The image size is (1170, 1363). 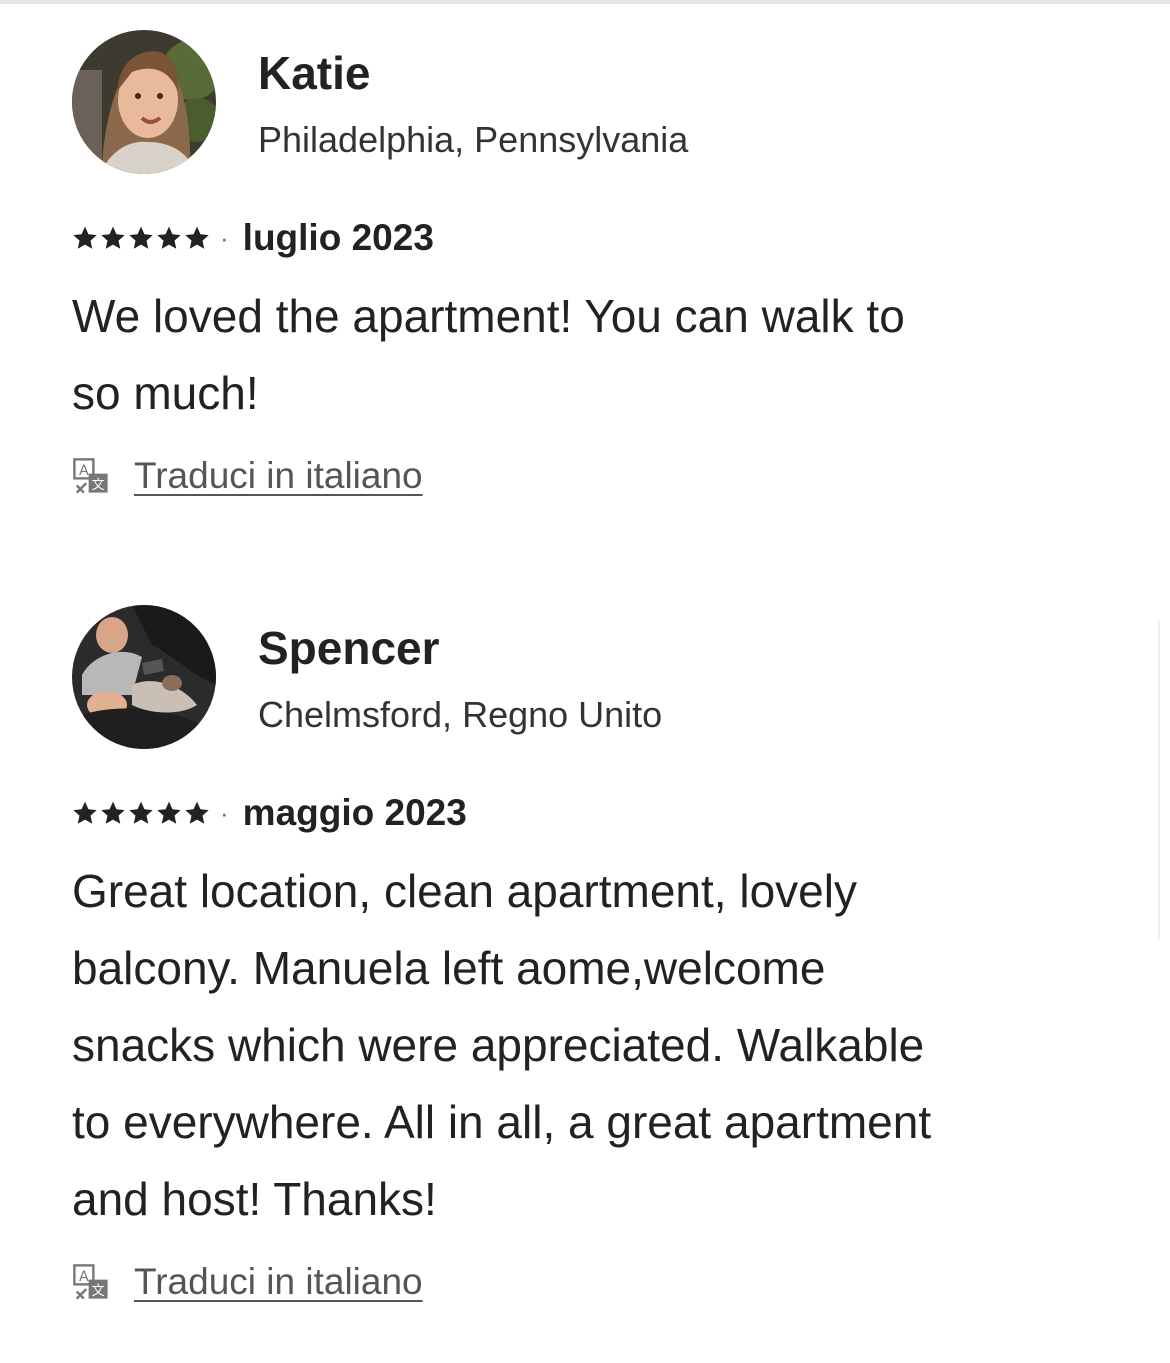 I want to click on scroll-edge, so click(x=1164, y=780).